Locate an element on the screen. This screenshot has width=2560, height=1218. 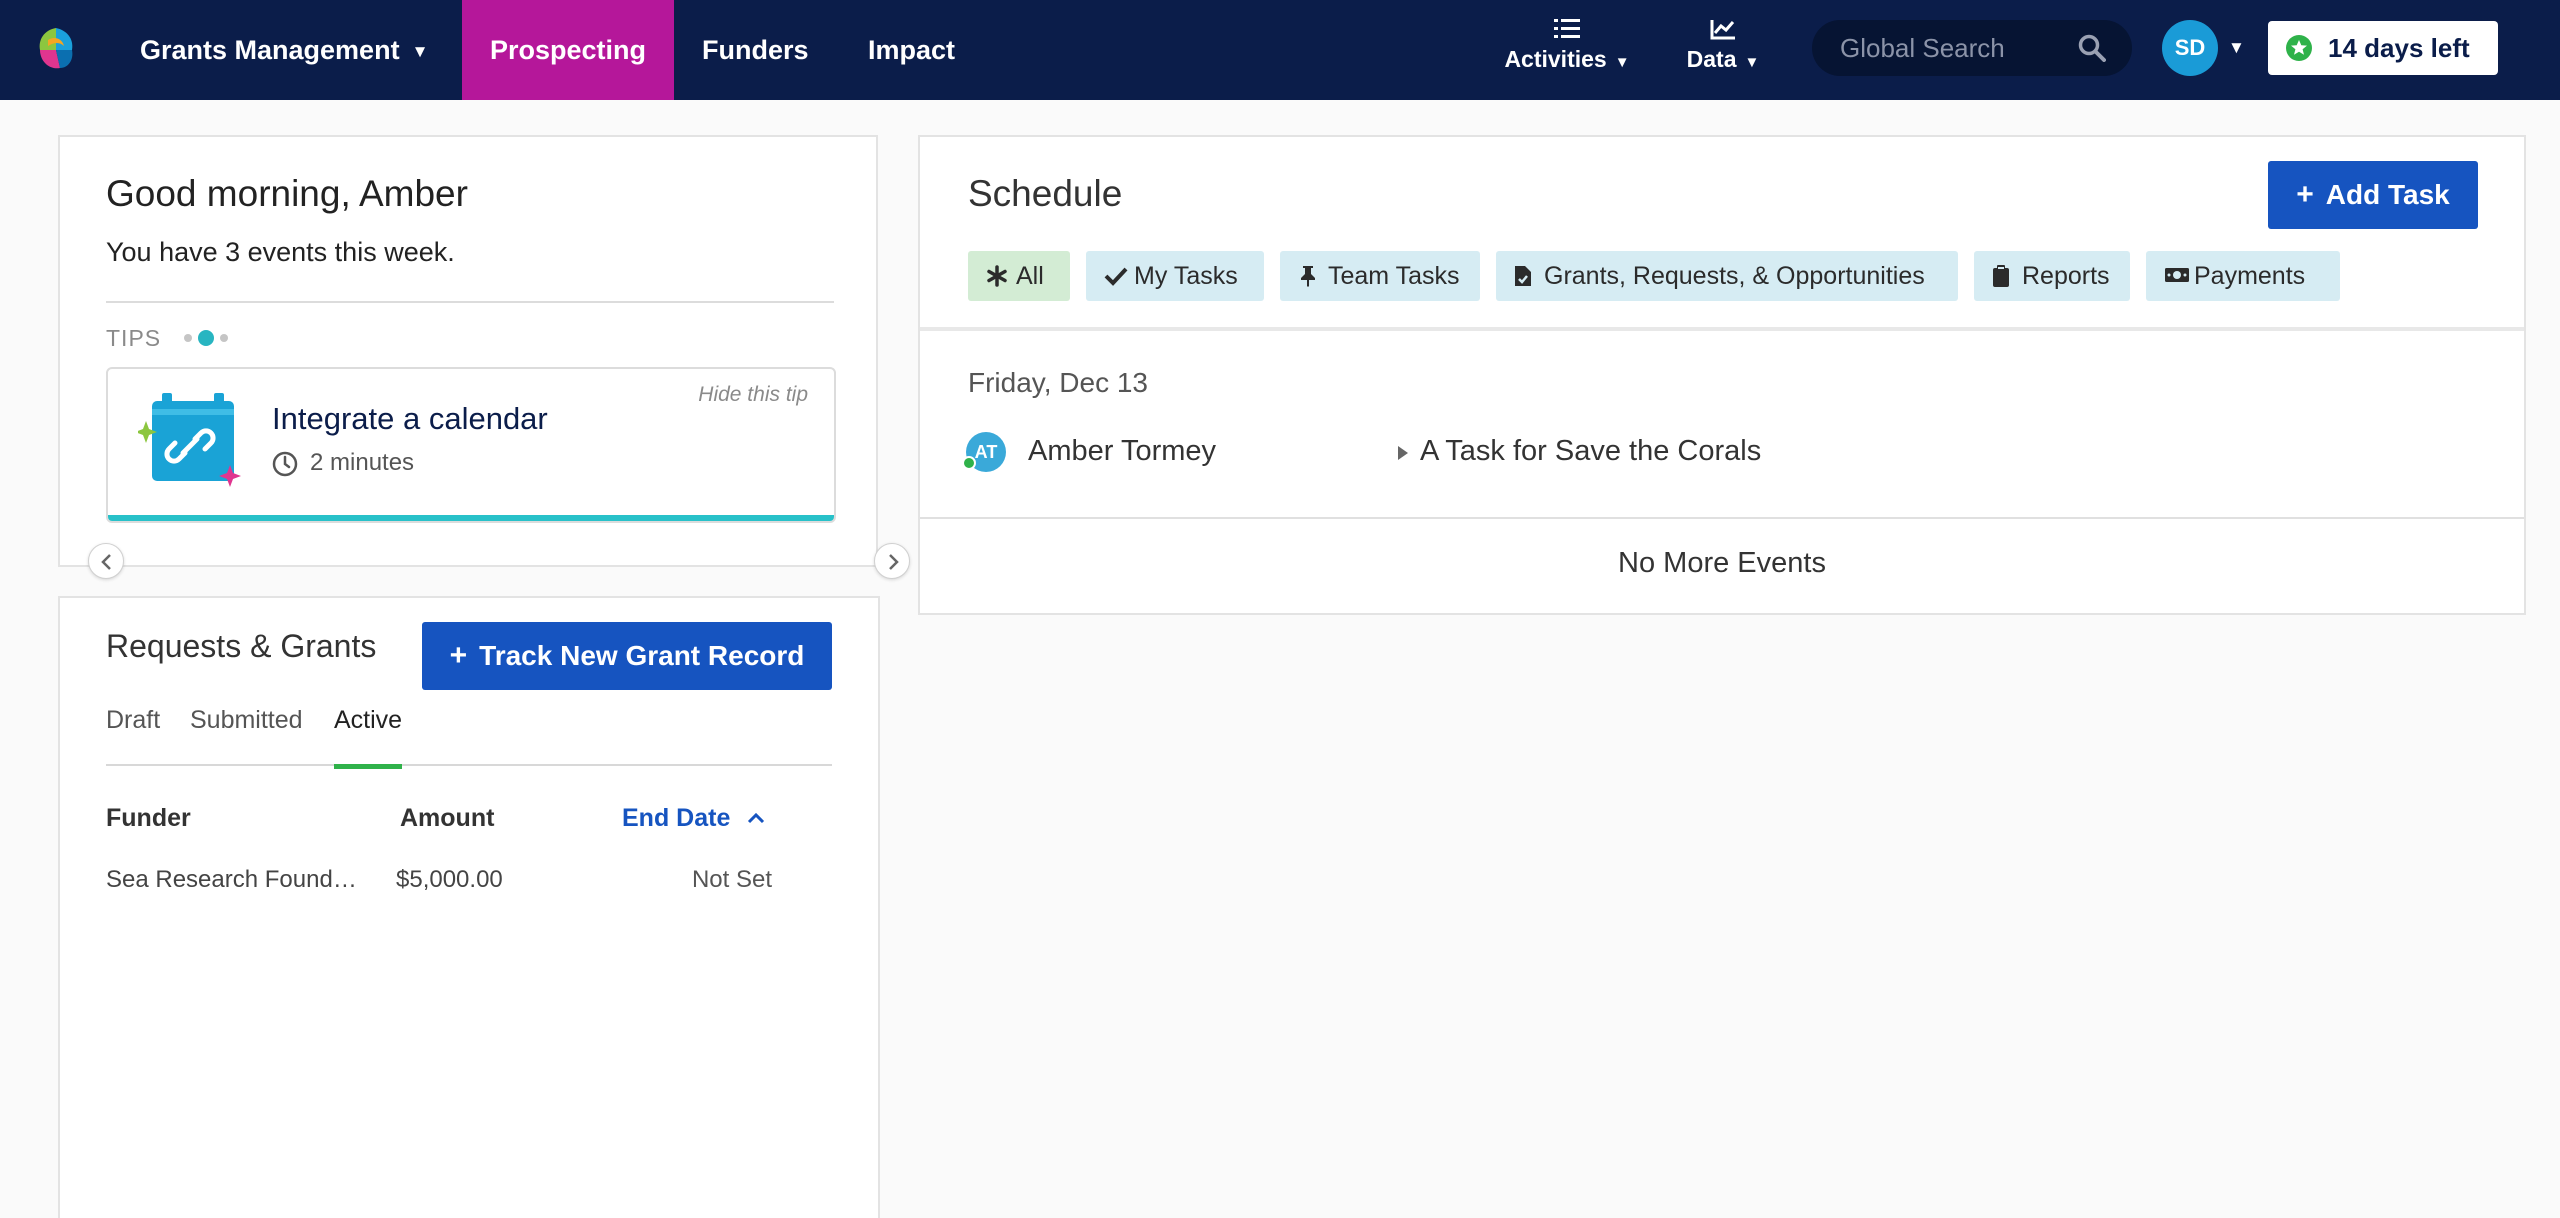
tab-submitted: Submitted is located at coordinates (246, 735).